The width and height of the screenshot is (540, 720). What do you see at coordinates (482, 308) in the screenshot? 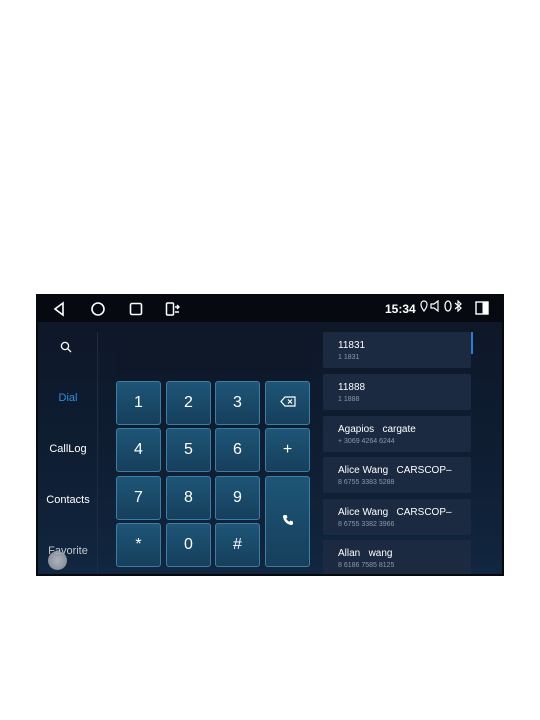
I see `split-screen-icon` at bounding box center [482, 308].